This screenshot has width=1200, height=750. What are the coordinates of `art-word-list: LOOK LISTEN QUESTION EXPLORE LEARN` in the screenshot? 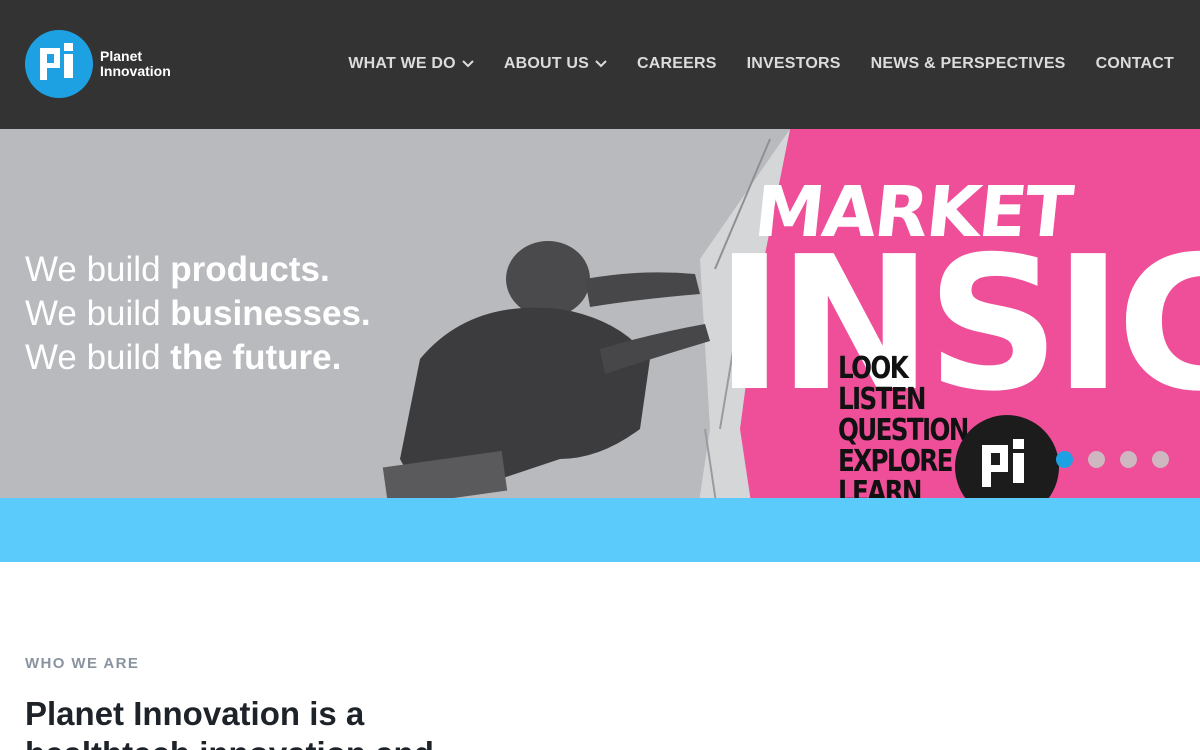 It's located at (903, 429).